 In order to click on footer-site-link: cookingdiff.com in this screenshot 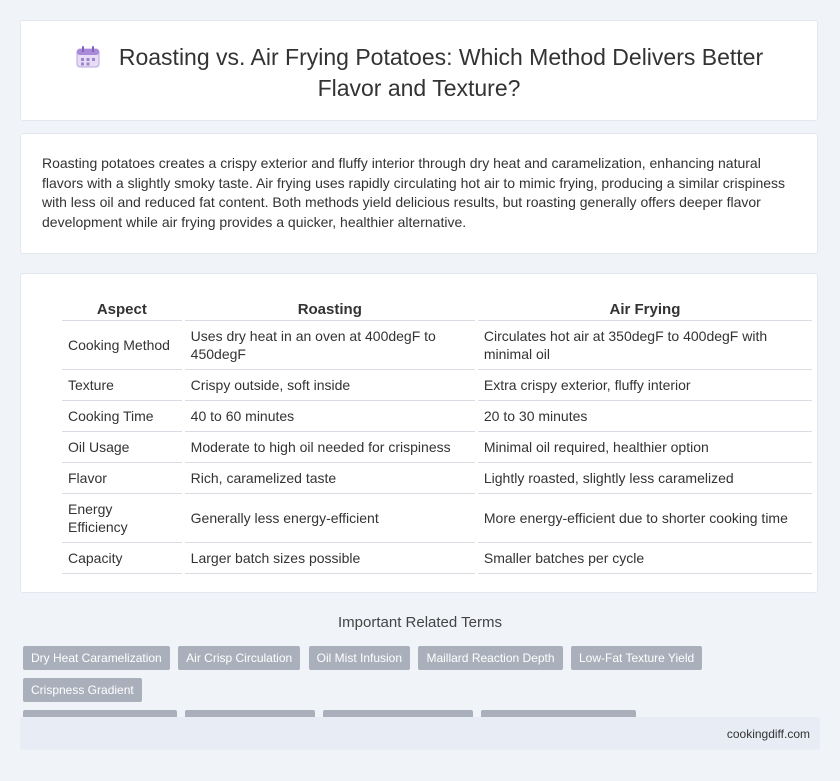, I will do `click(768, 734)`.